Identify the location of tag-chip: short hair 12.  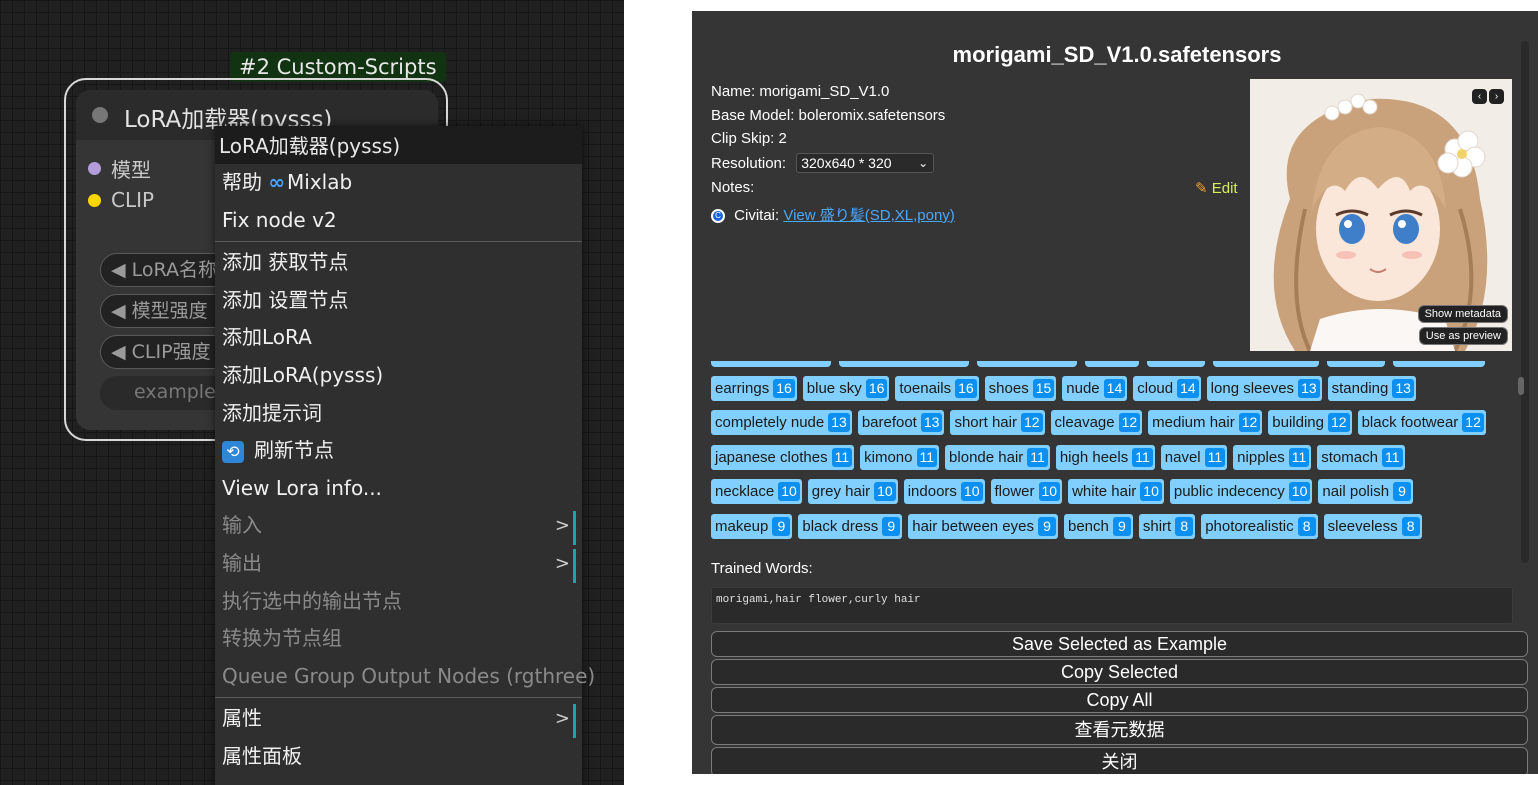
(997, 422).